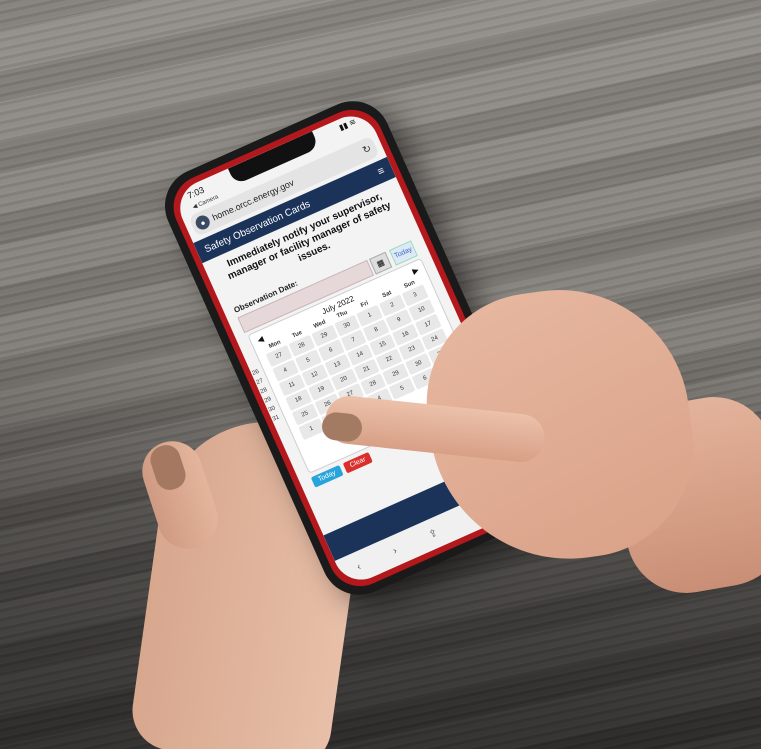  Describe the element at coordinates (202, 222) in the screenshot. I see `account-avatar-icon: ●` at that location.